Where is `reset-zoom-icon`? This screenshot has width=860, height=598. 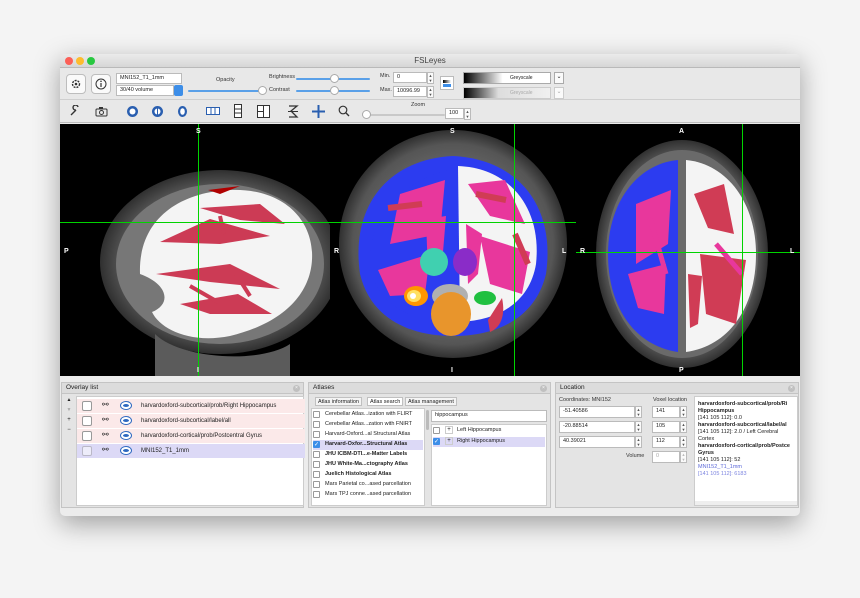
reset-zoom-icon is located at coordinates (293, 111).